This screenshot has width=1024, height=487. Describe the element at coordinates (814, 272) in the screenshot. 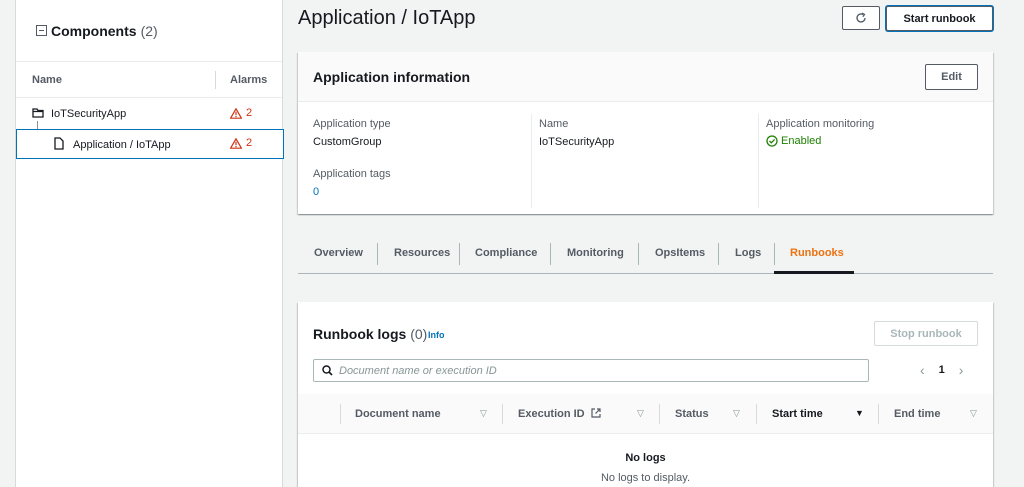

I see `active-tab-indicator` at that location.